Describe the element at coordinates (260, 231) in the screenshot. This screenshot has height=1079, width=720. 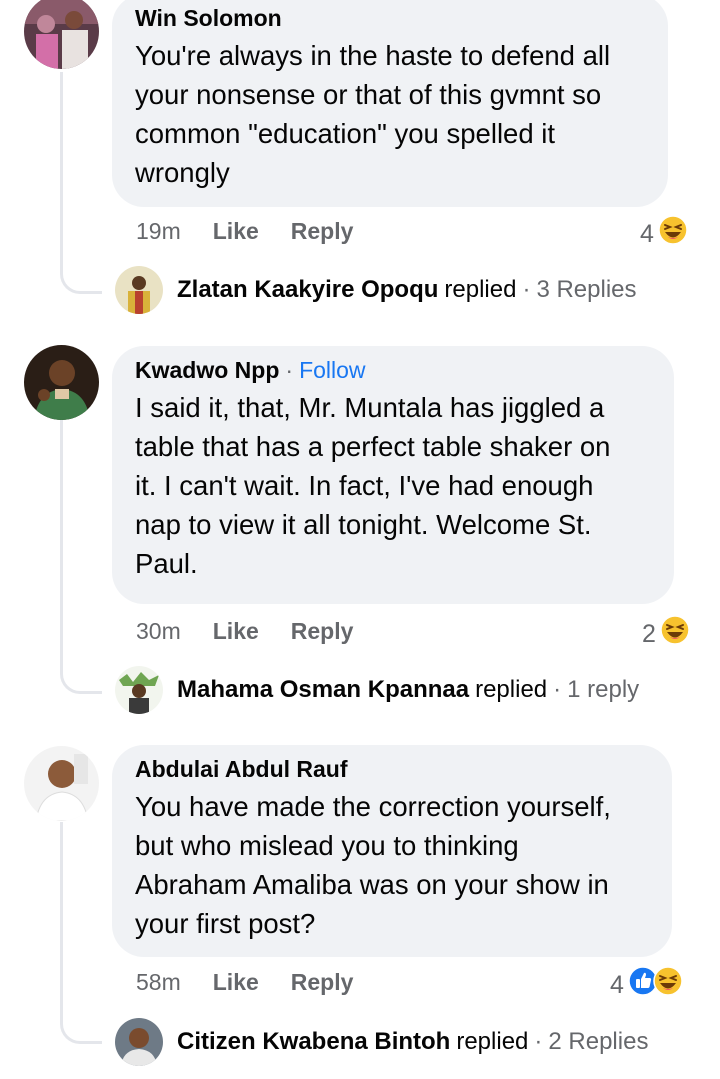
I see `comment-actions: 19m Like Reply` at that location.